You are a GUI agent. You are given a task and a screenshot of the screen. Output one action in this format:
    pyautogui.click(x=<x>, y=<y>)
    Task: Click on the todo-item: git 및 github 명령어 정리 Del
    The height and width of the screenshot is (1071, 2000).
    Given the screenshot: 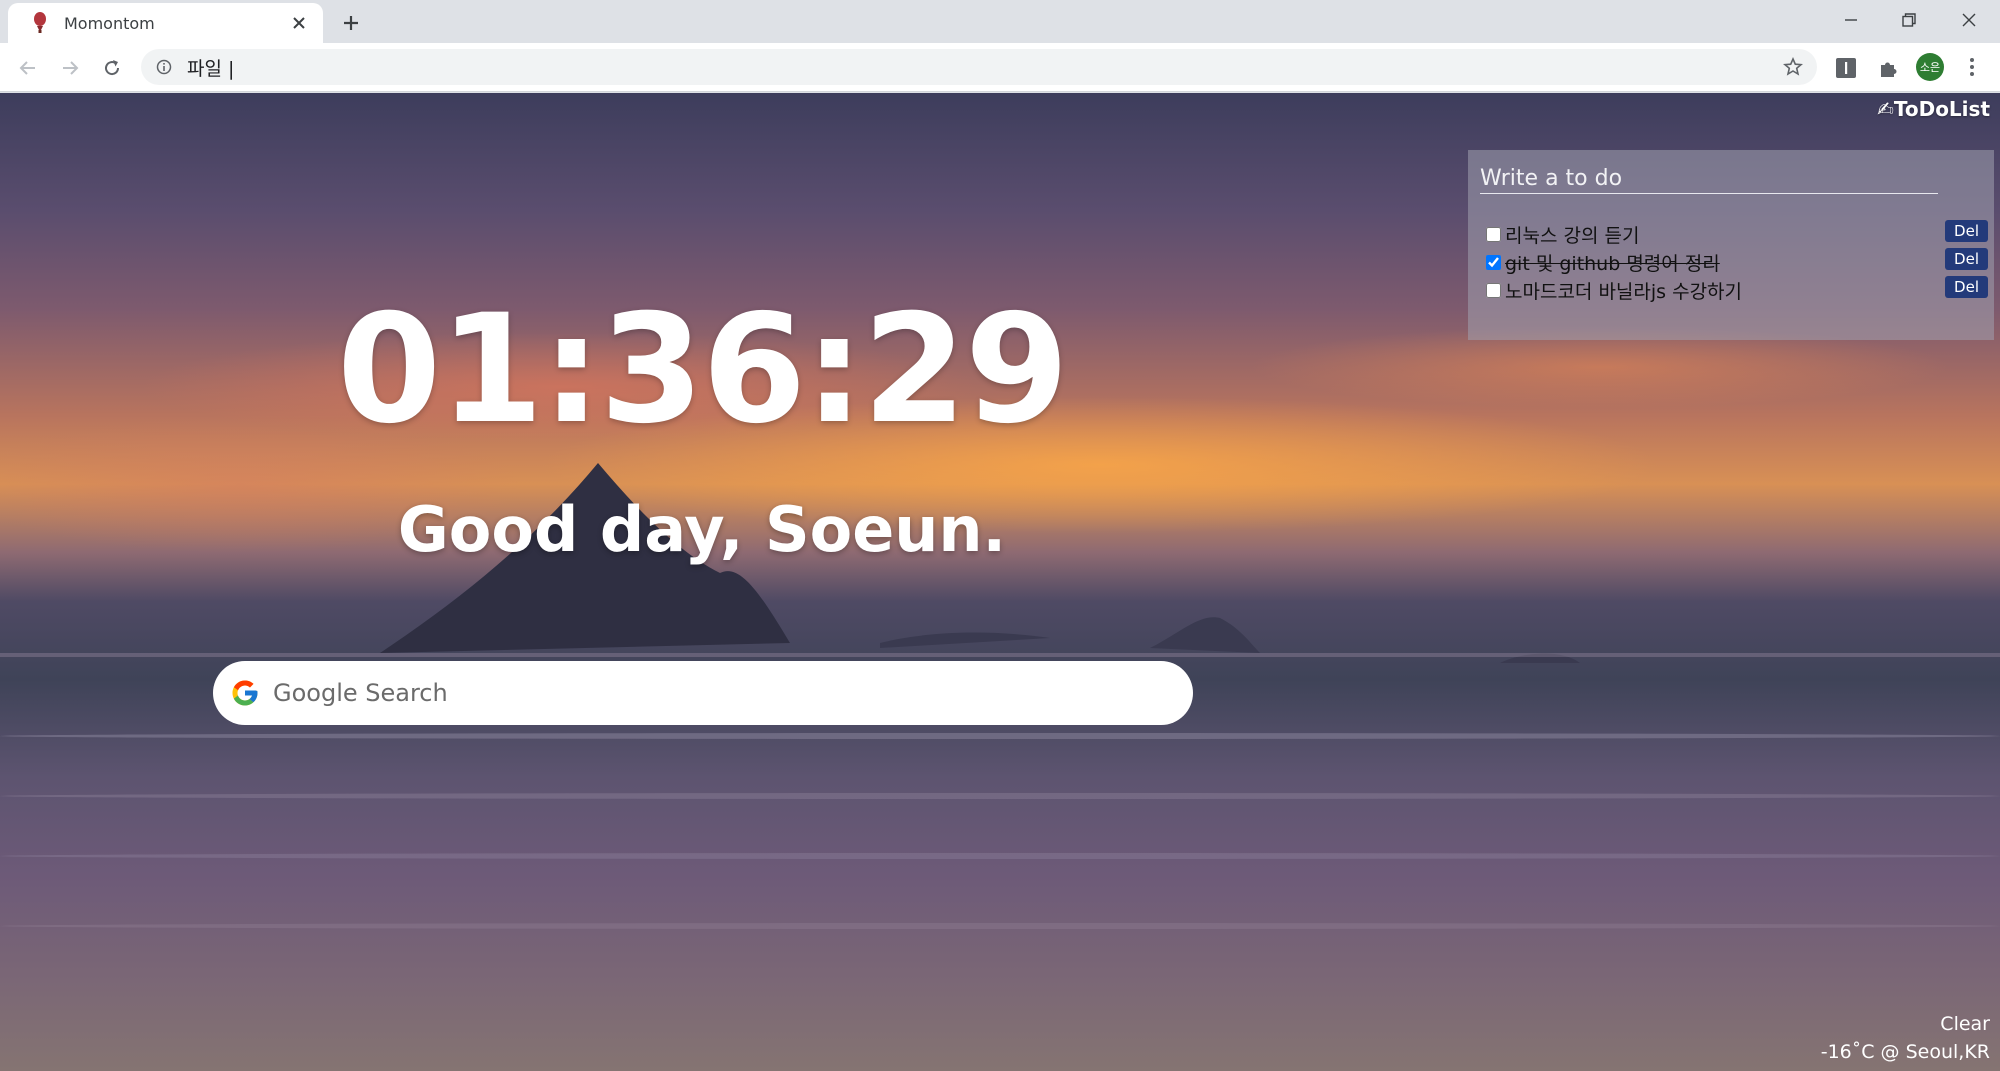 What is the action you would take?
    pyautogui.click(x=1737, y=262)
    